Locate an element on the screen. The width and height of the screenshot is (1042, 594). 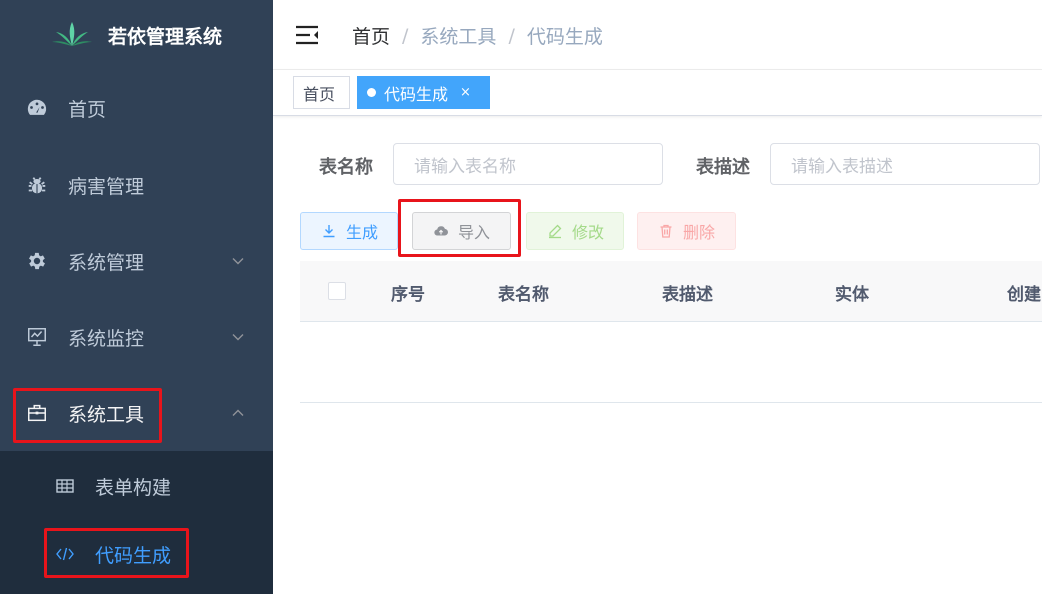
tag-label: 首页 is located at coordinates (319, 94).